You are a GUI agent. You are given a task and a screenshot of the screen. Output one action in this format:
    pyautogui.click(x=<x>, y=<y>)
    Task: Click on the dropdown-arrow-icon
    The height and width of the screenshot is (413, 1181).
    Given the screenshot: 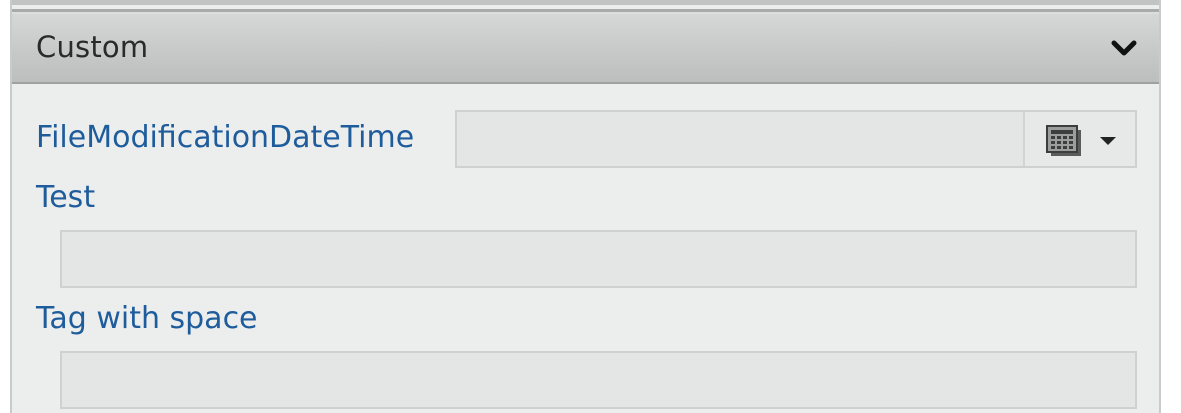 What is the action you would take?
    pyautogui.click(x=1108, y=141)
    